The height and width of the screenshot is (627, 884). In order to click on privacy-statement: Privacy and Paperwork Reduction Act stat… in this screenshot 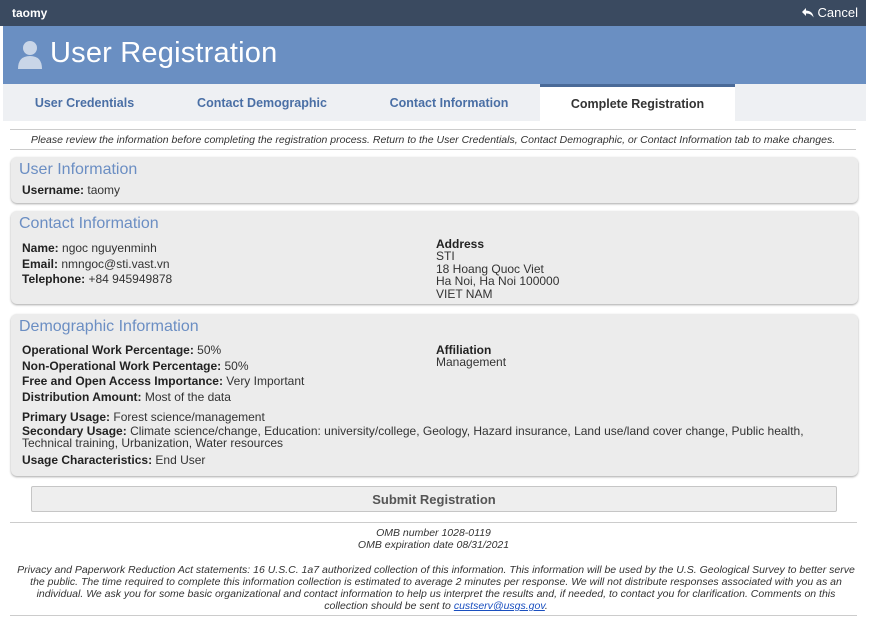, I will do `click(436, 588)`.